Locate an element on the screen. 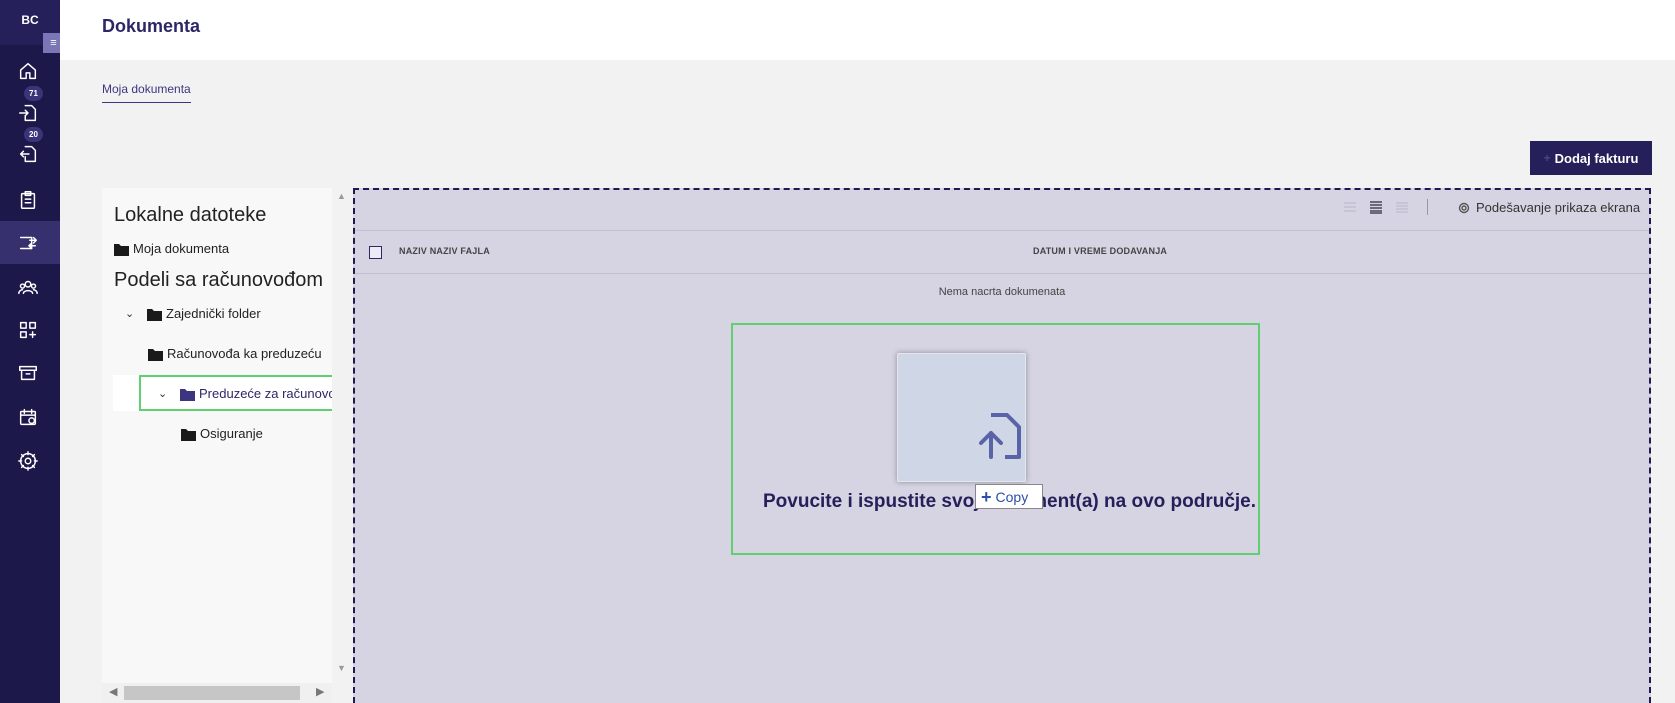 This screenshot has width=1675, height=703. tree-item-label: Osiguranje is located at coordinates (231, 433).